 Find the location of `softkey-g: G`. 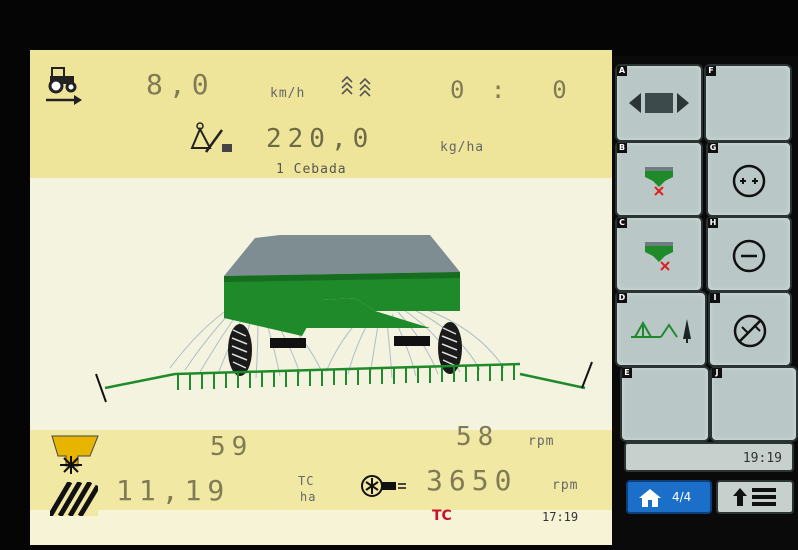

softkey-g: G is located at coordinates (749, 179).